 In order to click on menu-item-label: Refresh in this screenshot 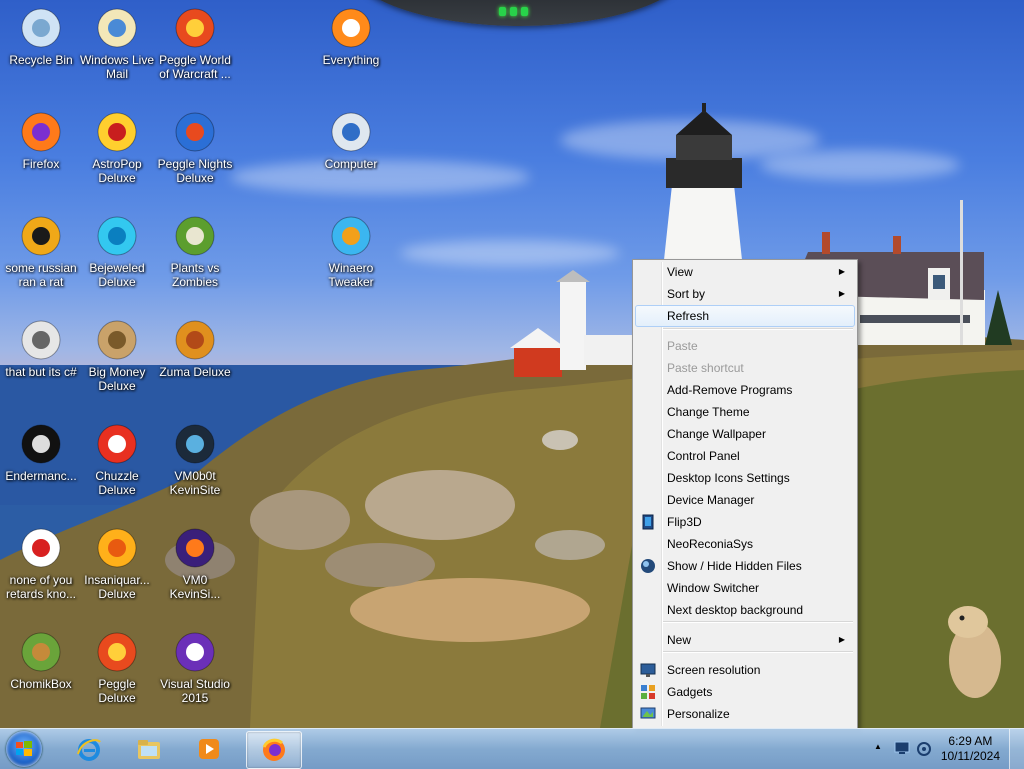, I will do `click(688, 316)`.